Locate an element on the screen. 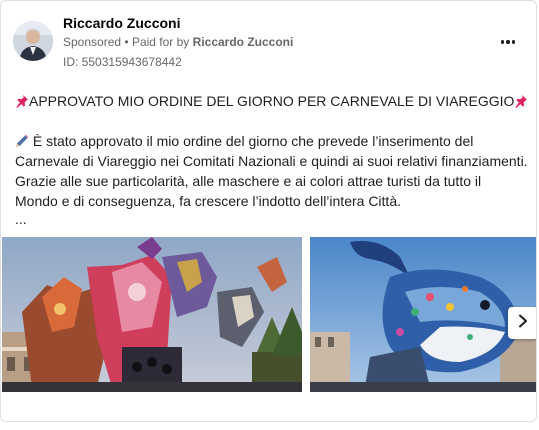 The width and height of the screenshot is (539, 430). avatar is located at coordinates (33, 41).